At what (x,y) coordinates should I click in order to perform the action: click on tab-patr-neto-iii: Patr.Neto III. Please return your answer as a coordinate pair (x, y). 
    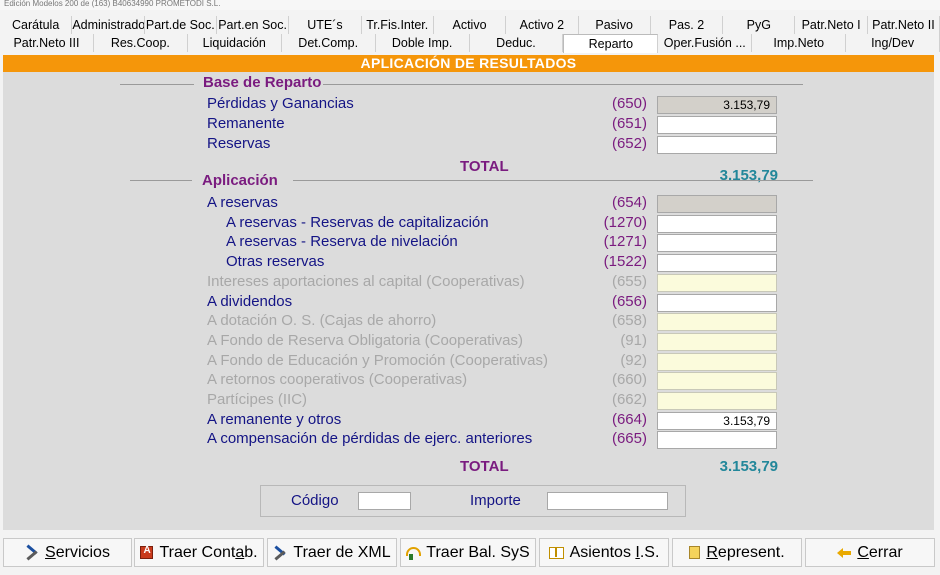
    Looking at the image, I should click on (47, 43).